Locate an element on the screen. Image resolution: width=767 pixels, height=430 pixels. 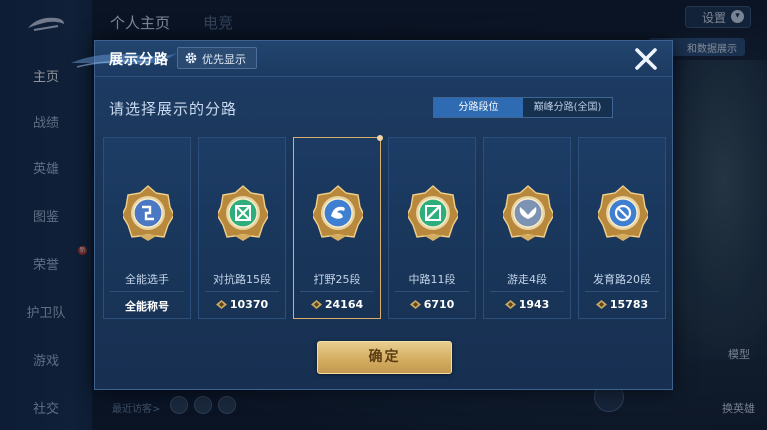
gear-icon is located at coordinates (191, 58).